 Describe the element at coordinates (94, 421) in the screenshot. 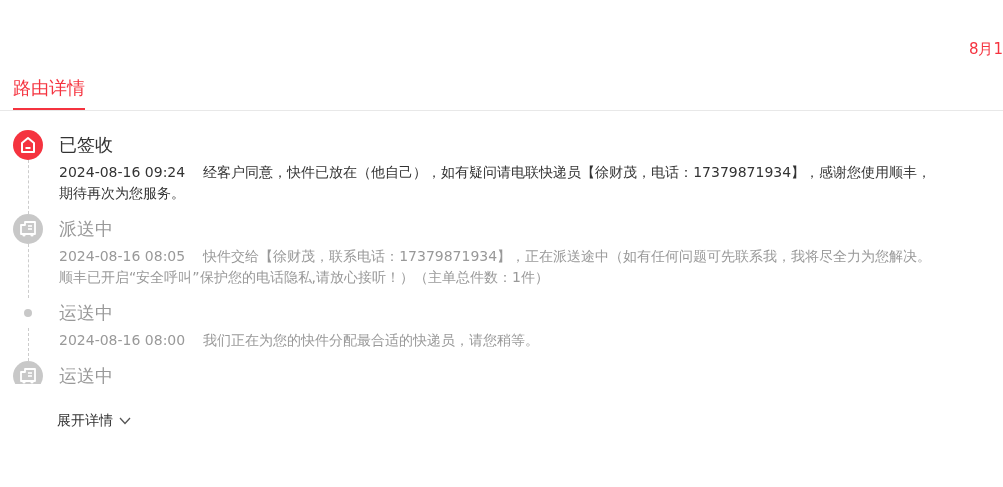

I see `expand-details-link: 展开详情` at that location.